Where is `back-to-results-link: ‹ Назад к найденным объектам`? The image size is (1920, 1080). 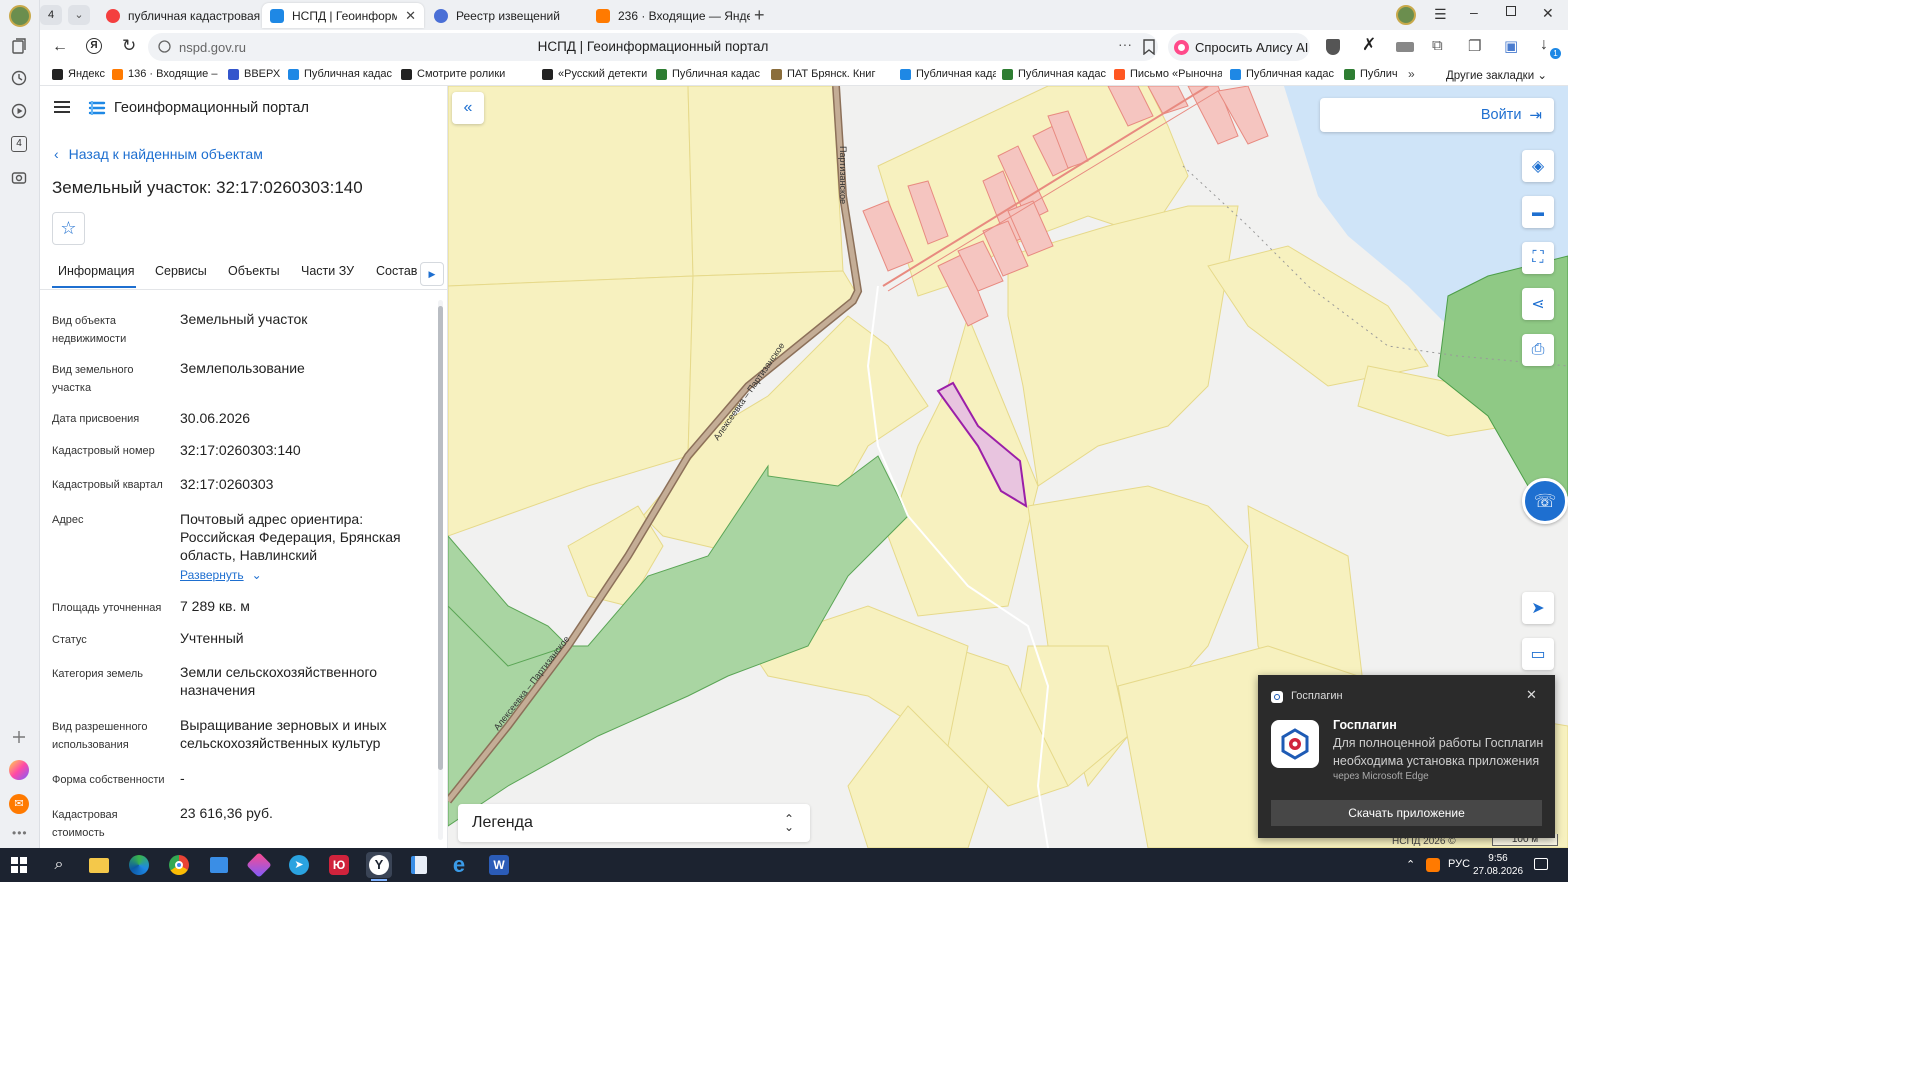 back-to-results-link: ‹ Назад к найденным объектам is located at coordinates (158, 154).